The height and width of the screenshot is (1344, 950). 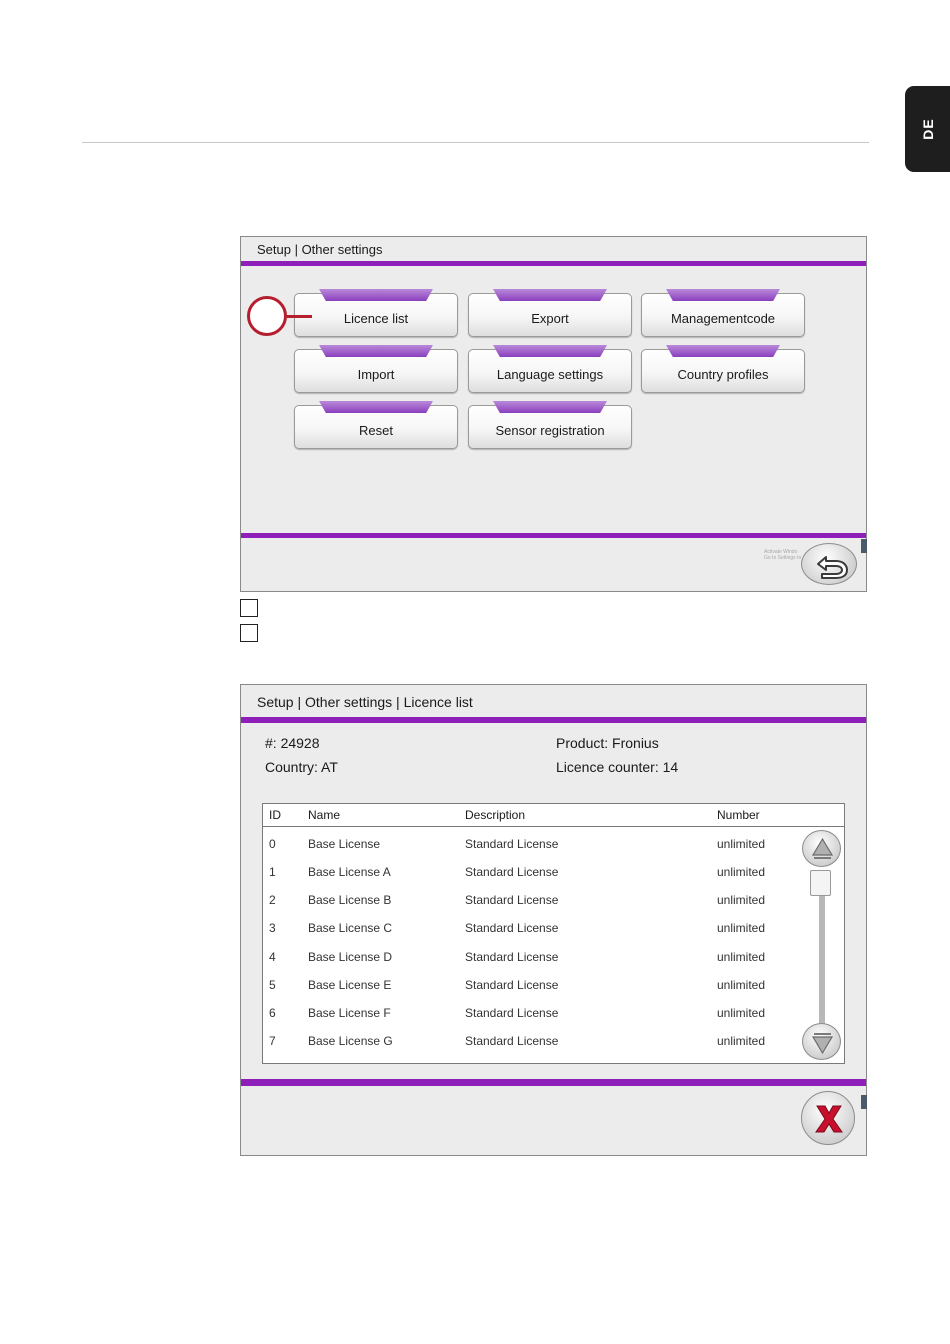 I want to click on cell-name: Base License G, so click(x=350, y=1041).